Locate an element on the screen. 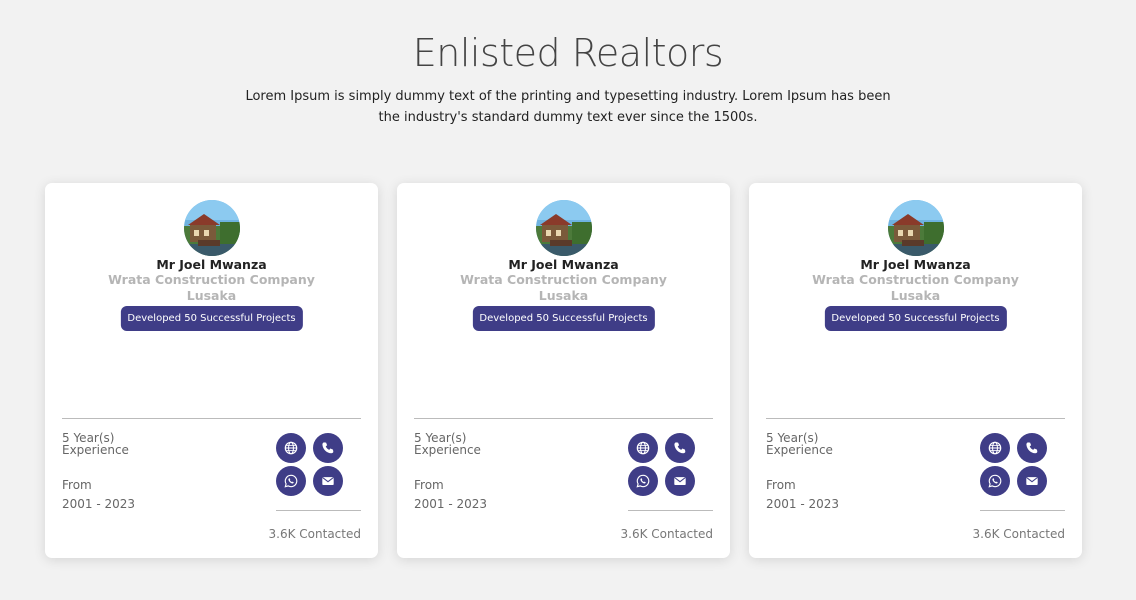 The image size is (1136, 600). page-title: Enlisted Realtors is located at coordinates (568, 53).